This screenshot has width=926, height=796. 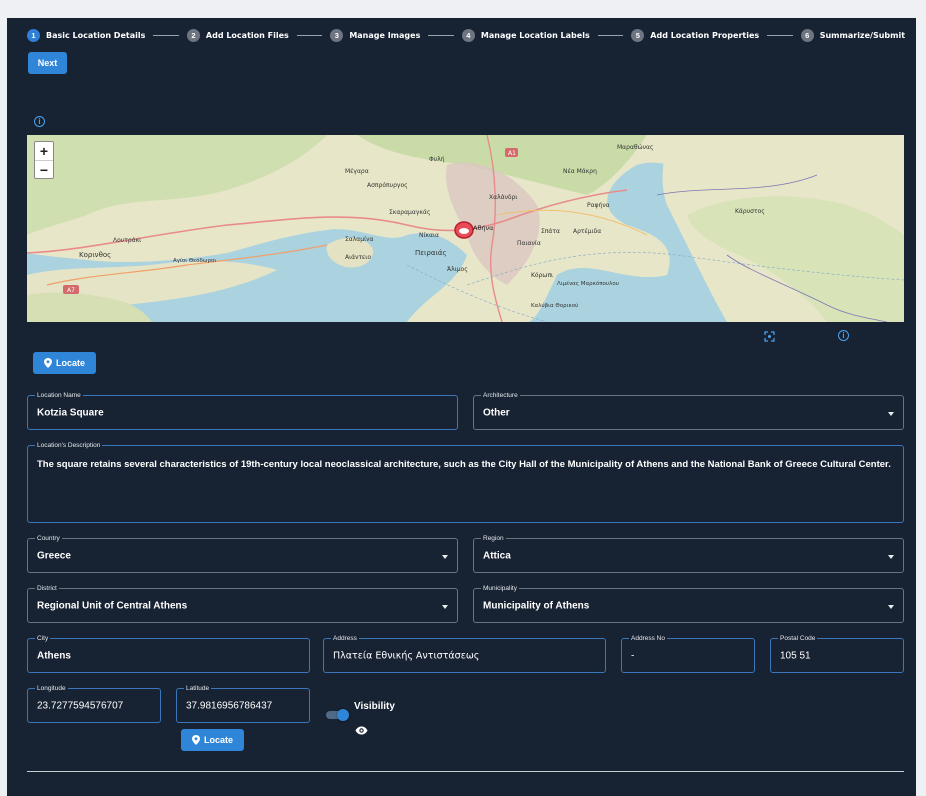 What do you see at coordinates (361, 730) in the screenshot?
I see `eye-icon` at bounding box center [361, 730].